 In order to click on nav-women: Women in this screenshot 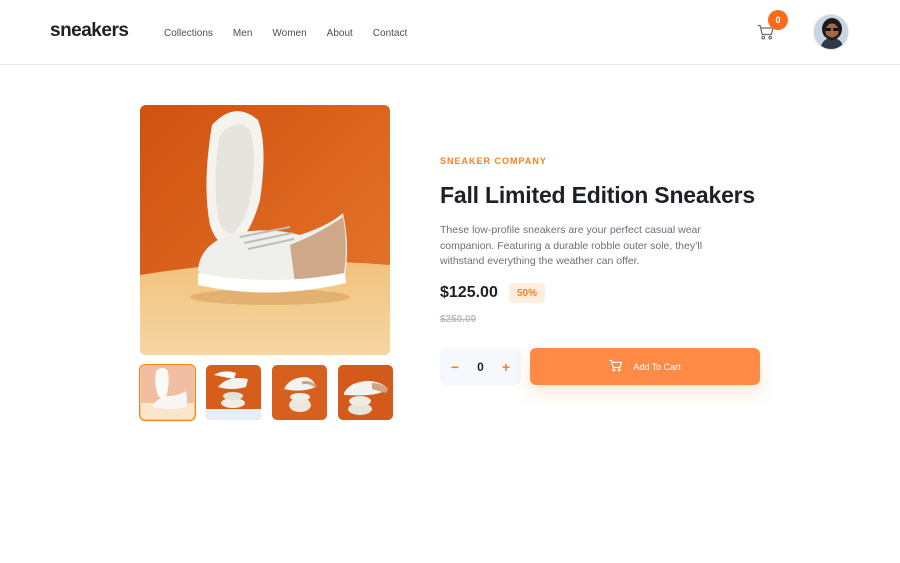, I will do `click(289, 33)`.